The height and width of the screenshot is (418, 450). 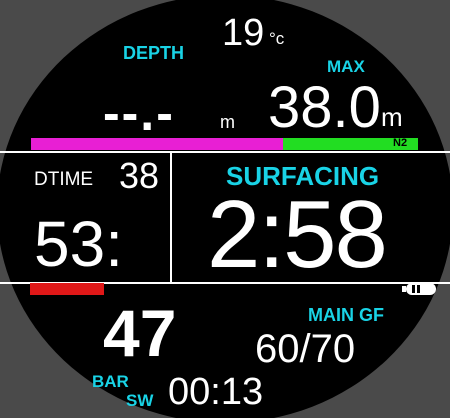 What do you see at coordinates (140, 400) in the screenshot?
I see `stopwatch-label: SW` at bounding box center [140, 400].